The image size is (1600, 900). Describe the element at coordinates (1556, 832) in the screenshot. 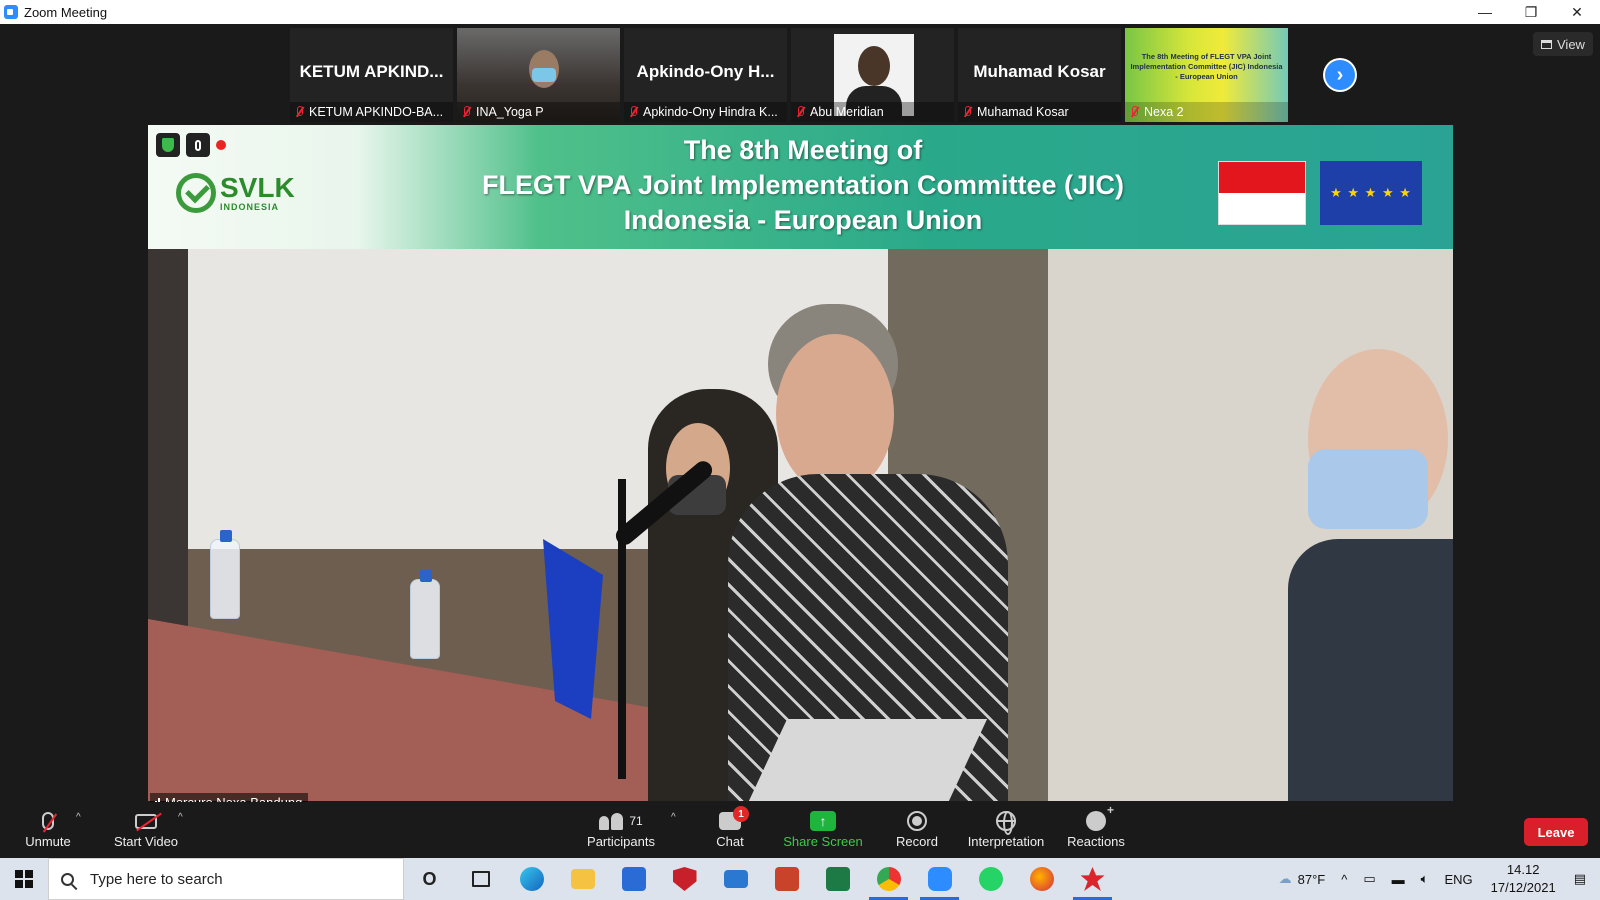

I see `leave-button: Leave` at that location.